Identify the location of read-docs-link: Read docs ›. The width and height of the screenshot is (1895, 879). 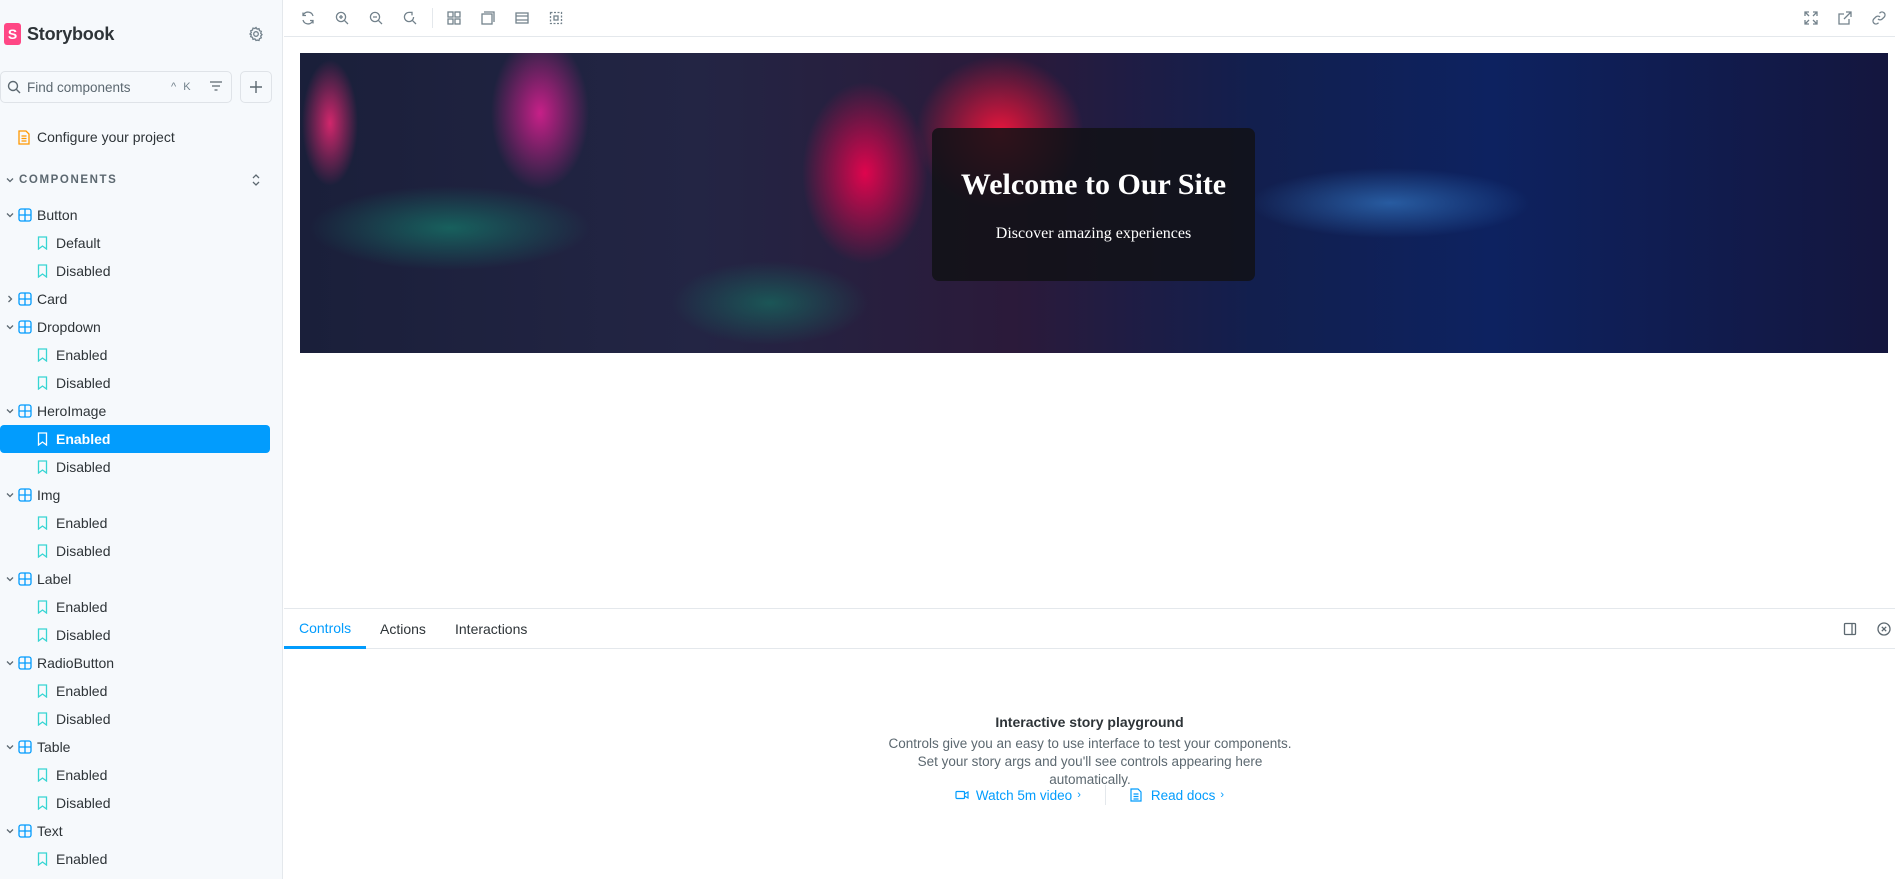
(1177, 795).